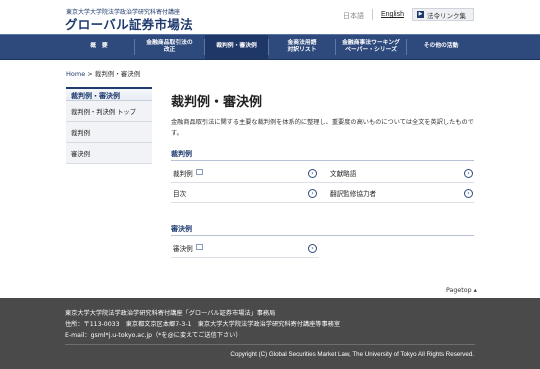  Describe the element at coordinates (109, 153) in the screenshot. I see `sidebar-item-decisions: 審決例` at that location.